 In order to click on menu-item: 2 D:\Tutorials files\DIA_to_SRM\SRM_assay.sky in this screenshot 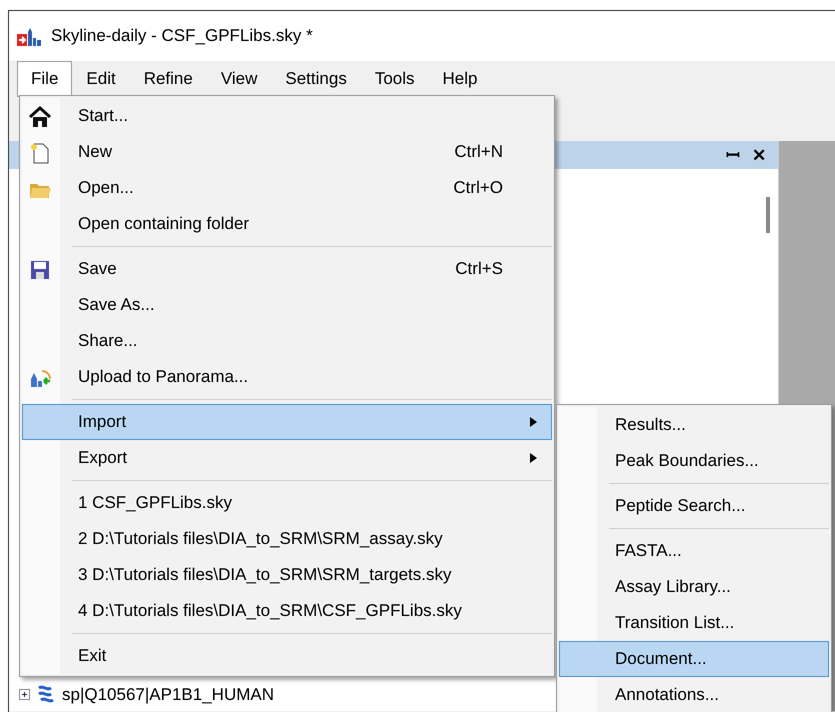, I will do `click(287, 539)`.